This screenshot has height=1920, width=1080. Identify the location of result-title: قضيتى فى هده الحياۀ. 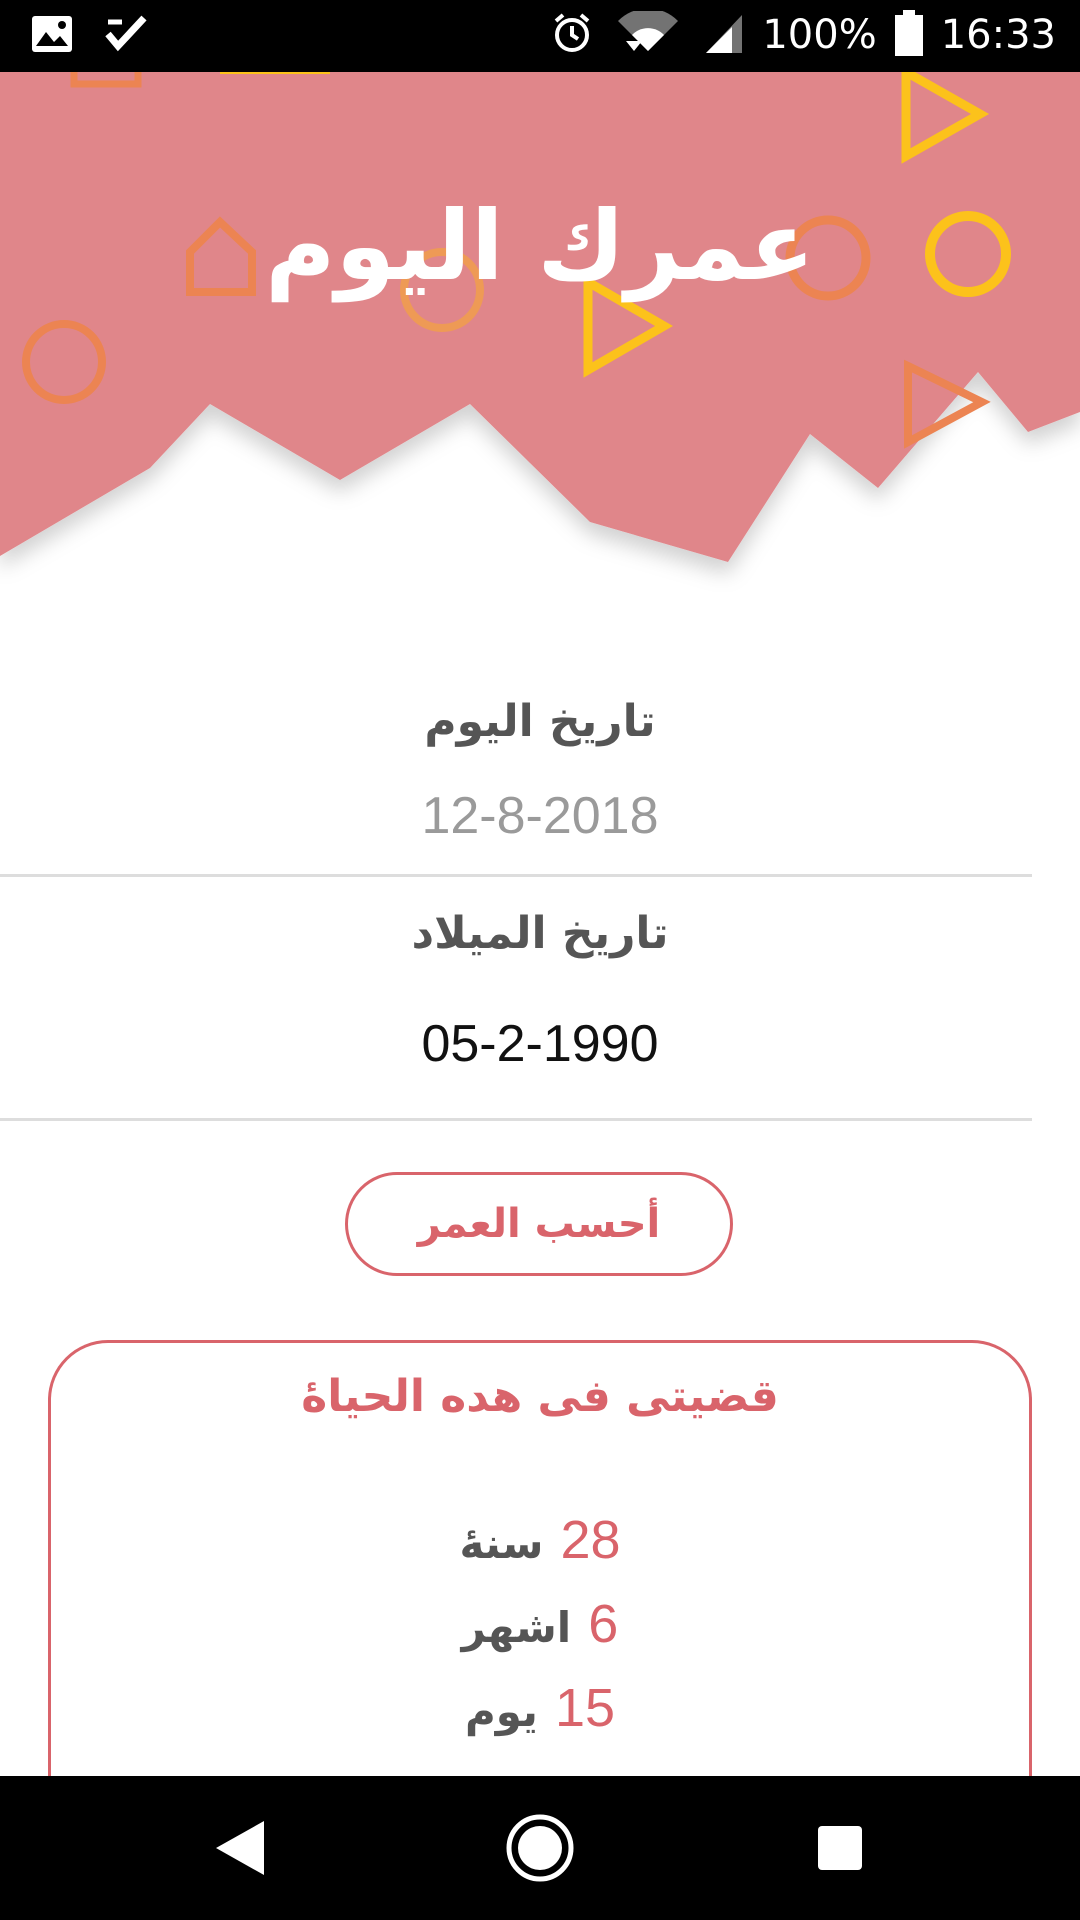
(540, 1396).